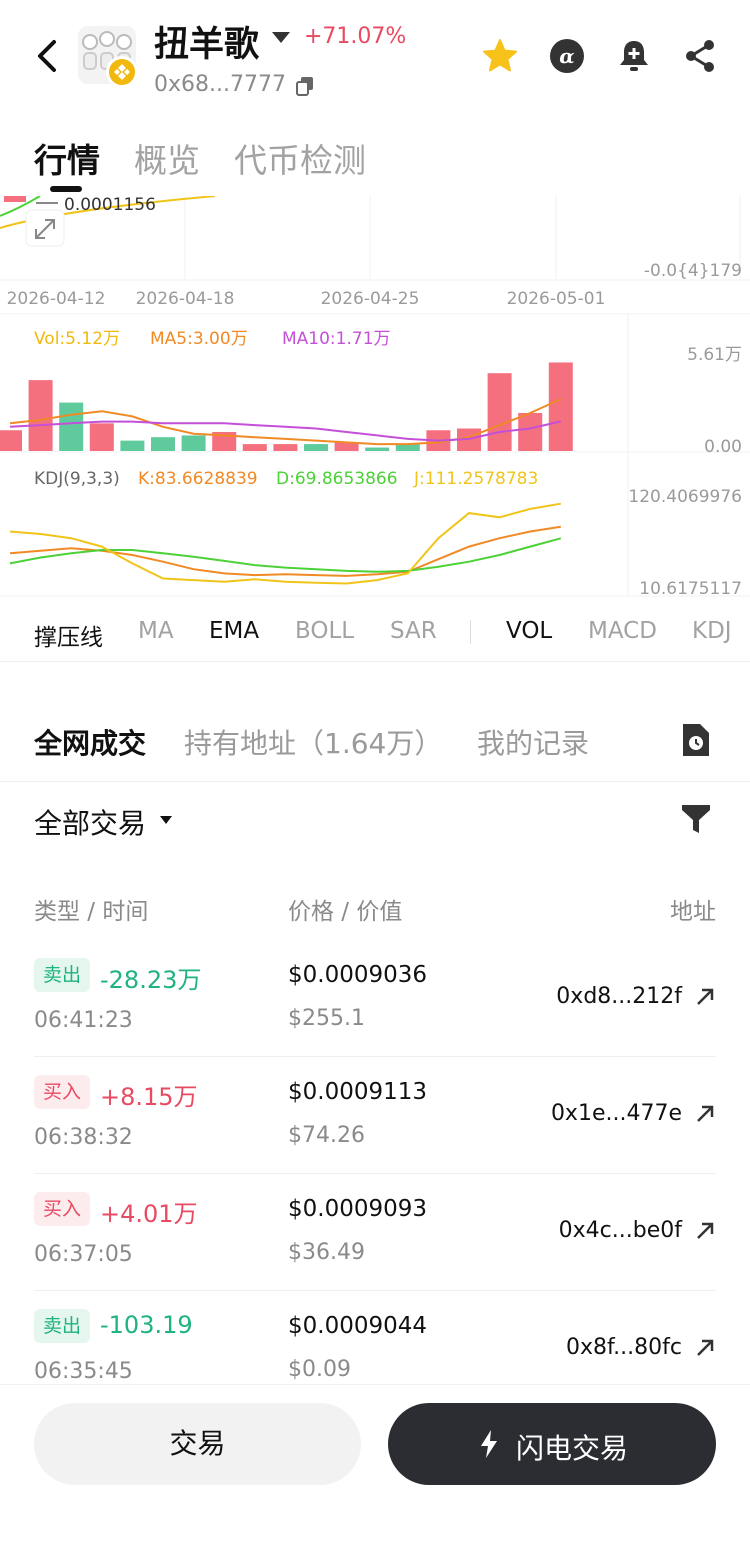  What do you see at coordinates (77, 339) in the screenshot?
I see `vol-legend: Vol:5.12万` at bounding box center [77, 339].